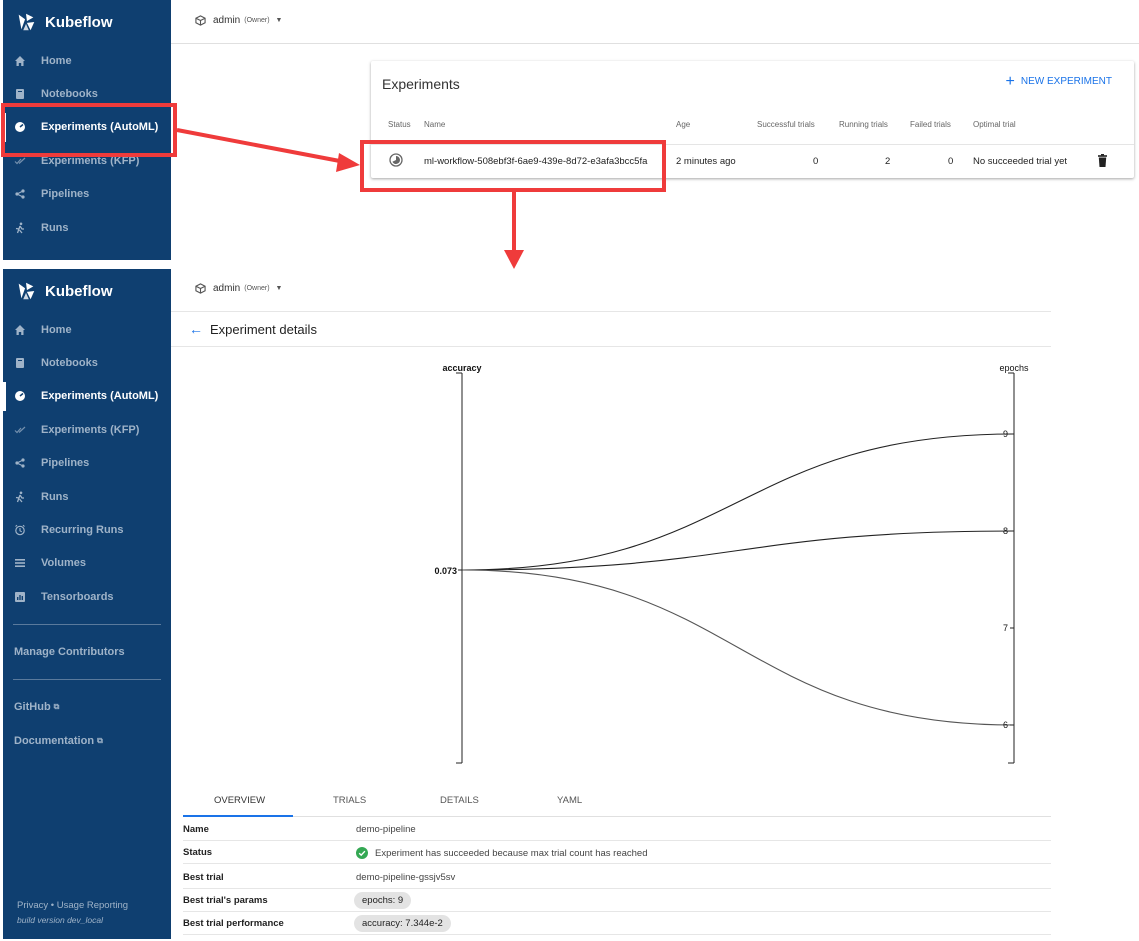 The height and width of the screenshot is (941, 1139). Describe the element at coordinates (26, 22) in the screenshot. I see `kubeflow-logo-icon` at that location.